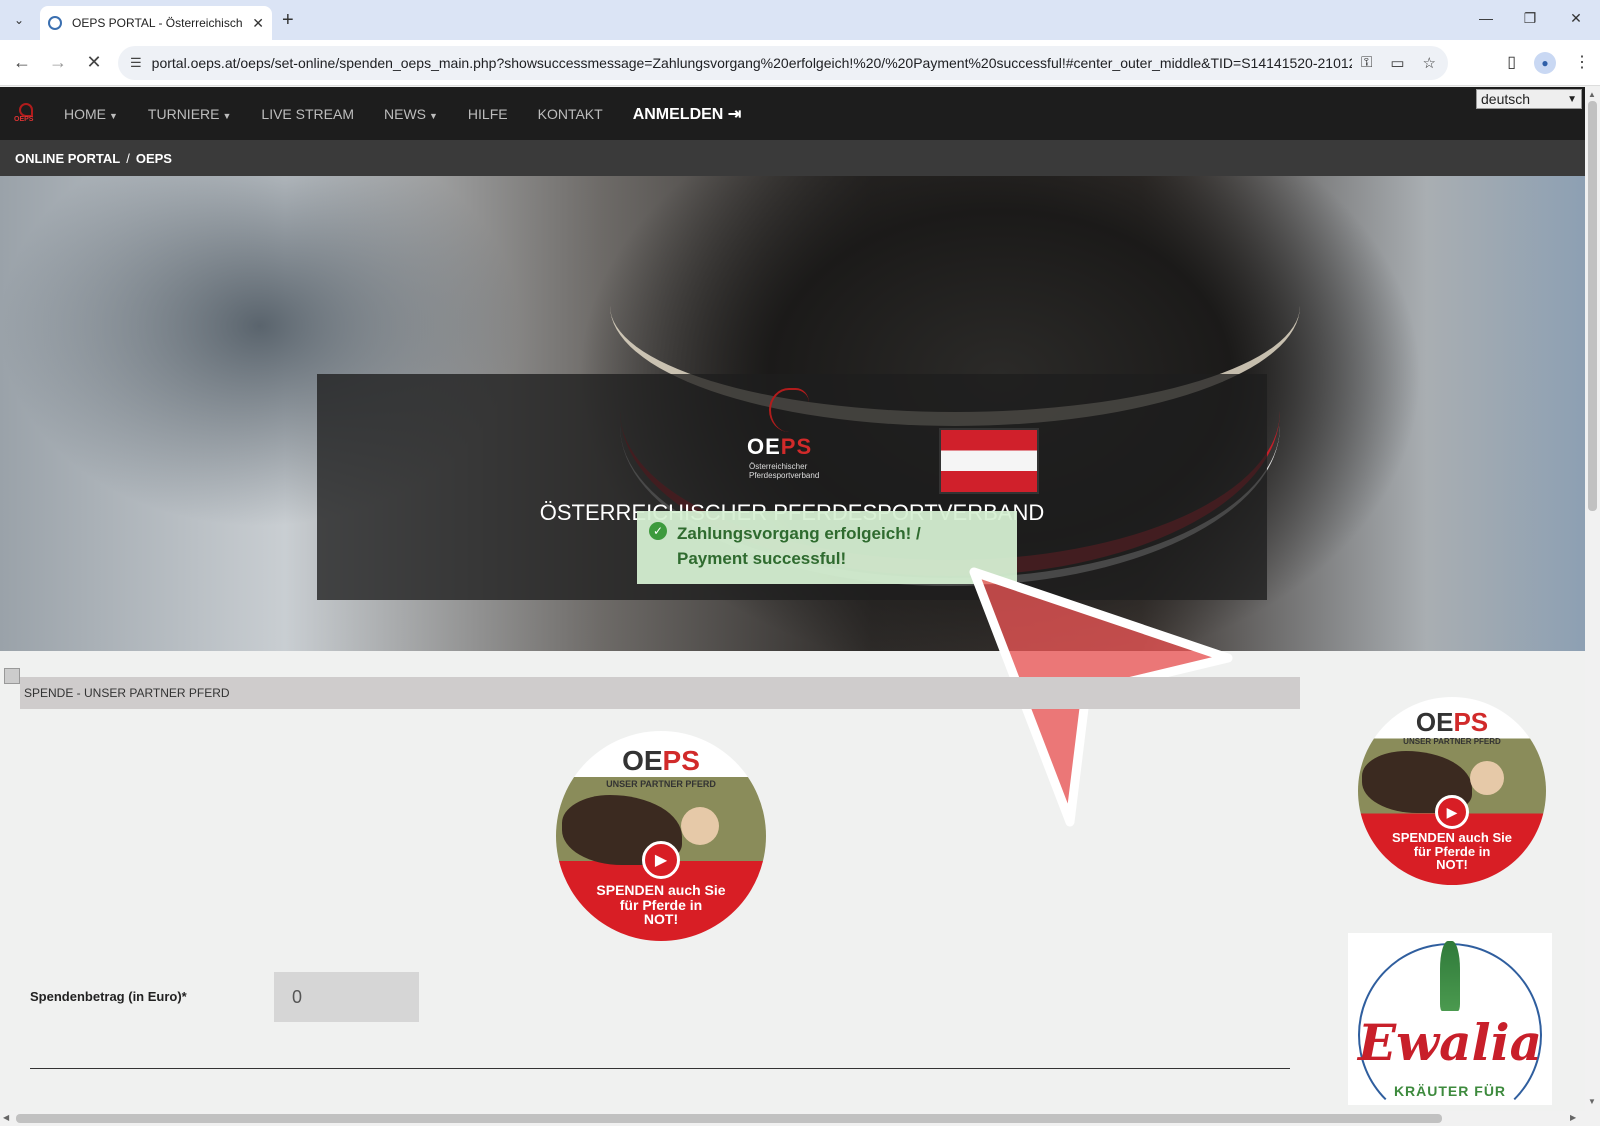 This screenshot has width=1600, height=1126. What do you see at coordinates (1452, 837) in the screenshot?
I see `sidebar-badge-cta-line1: SPENDEN auch Sie` at bounding box center [1452, 837].